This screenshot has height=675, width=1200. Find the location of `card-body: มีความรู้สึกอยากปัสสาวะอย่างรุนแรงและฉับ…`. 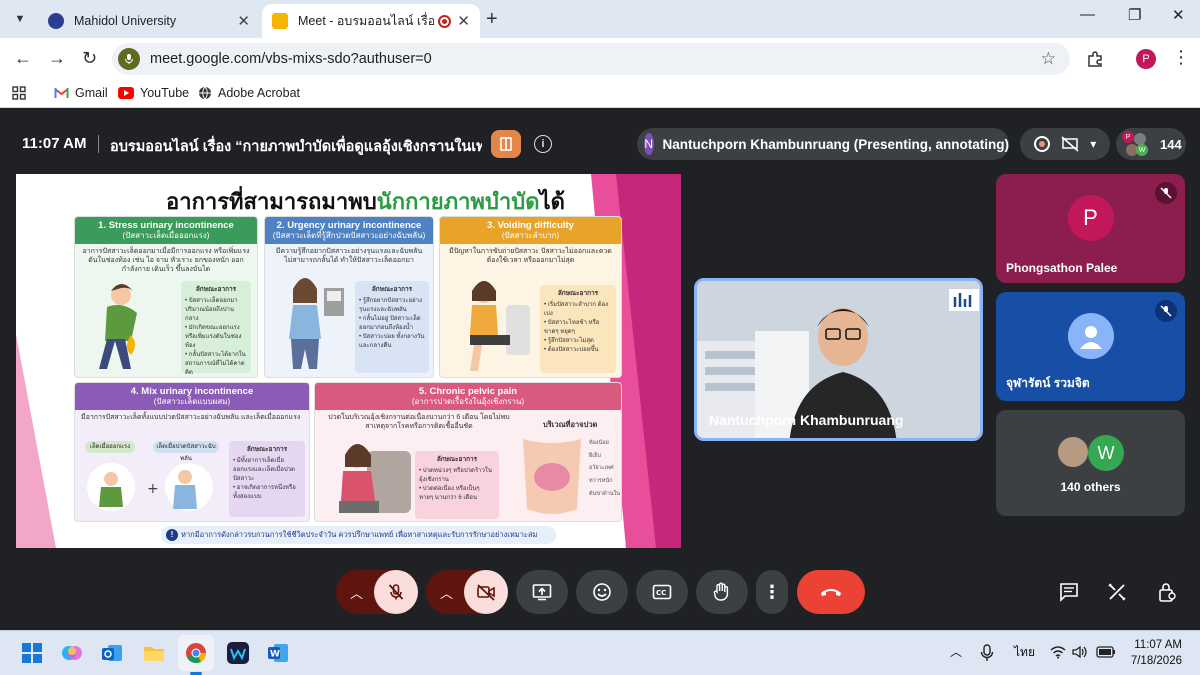

card-body: มีความรู้สึกอยากปัสสาวะอย่างรุนแรงและฉับ… is located at coordinates (349, 256).